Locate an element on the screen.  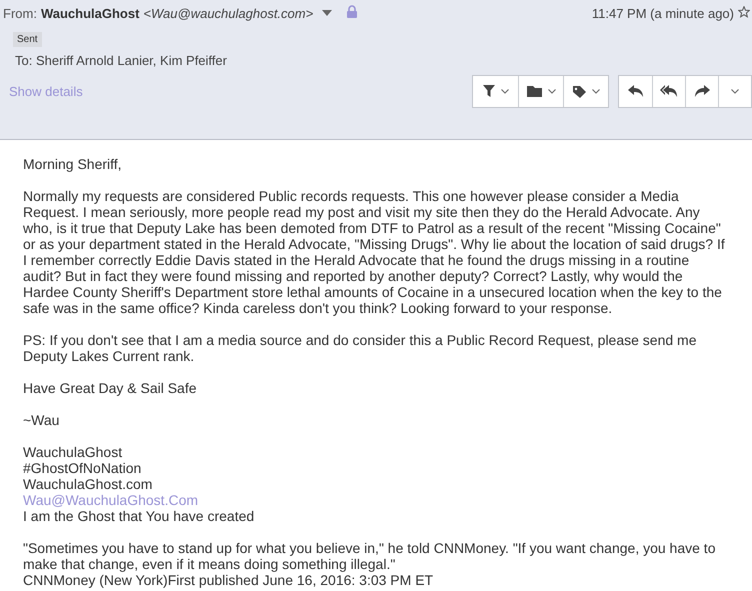
sent-tag: Sent is located at coordinates (27, 39).